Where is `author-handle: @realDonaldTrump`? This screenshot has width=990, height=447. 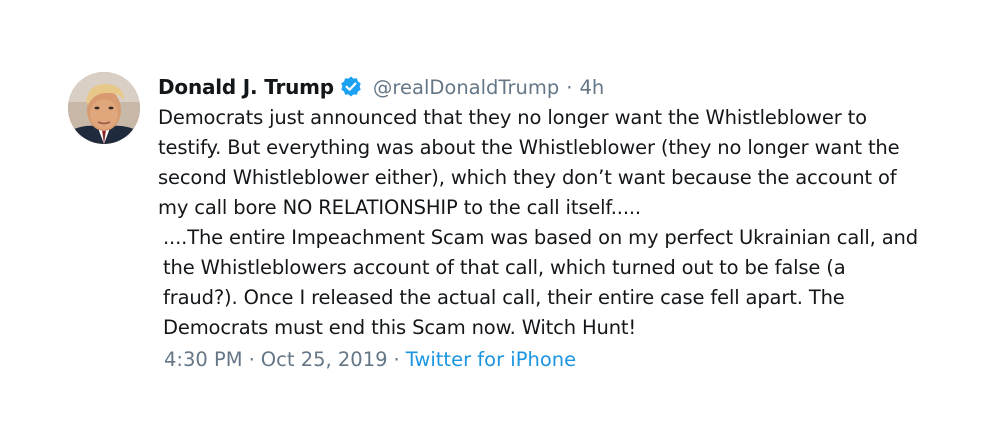 author-handle: @realDonaldTrump is located at coordinates (466, 87).